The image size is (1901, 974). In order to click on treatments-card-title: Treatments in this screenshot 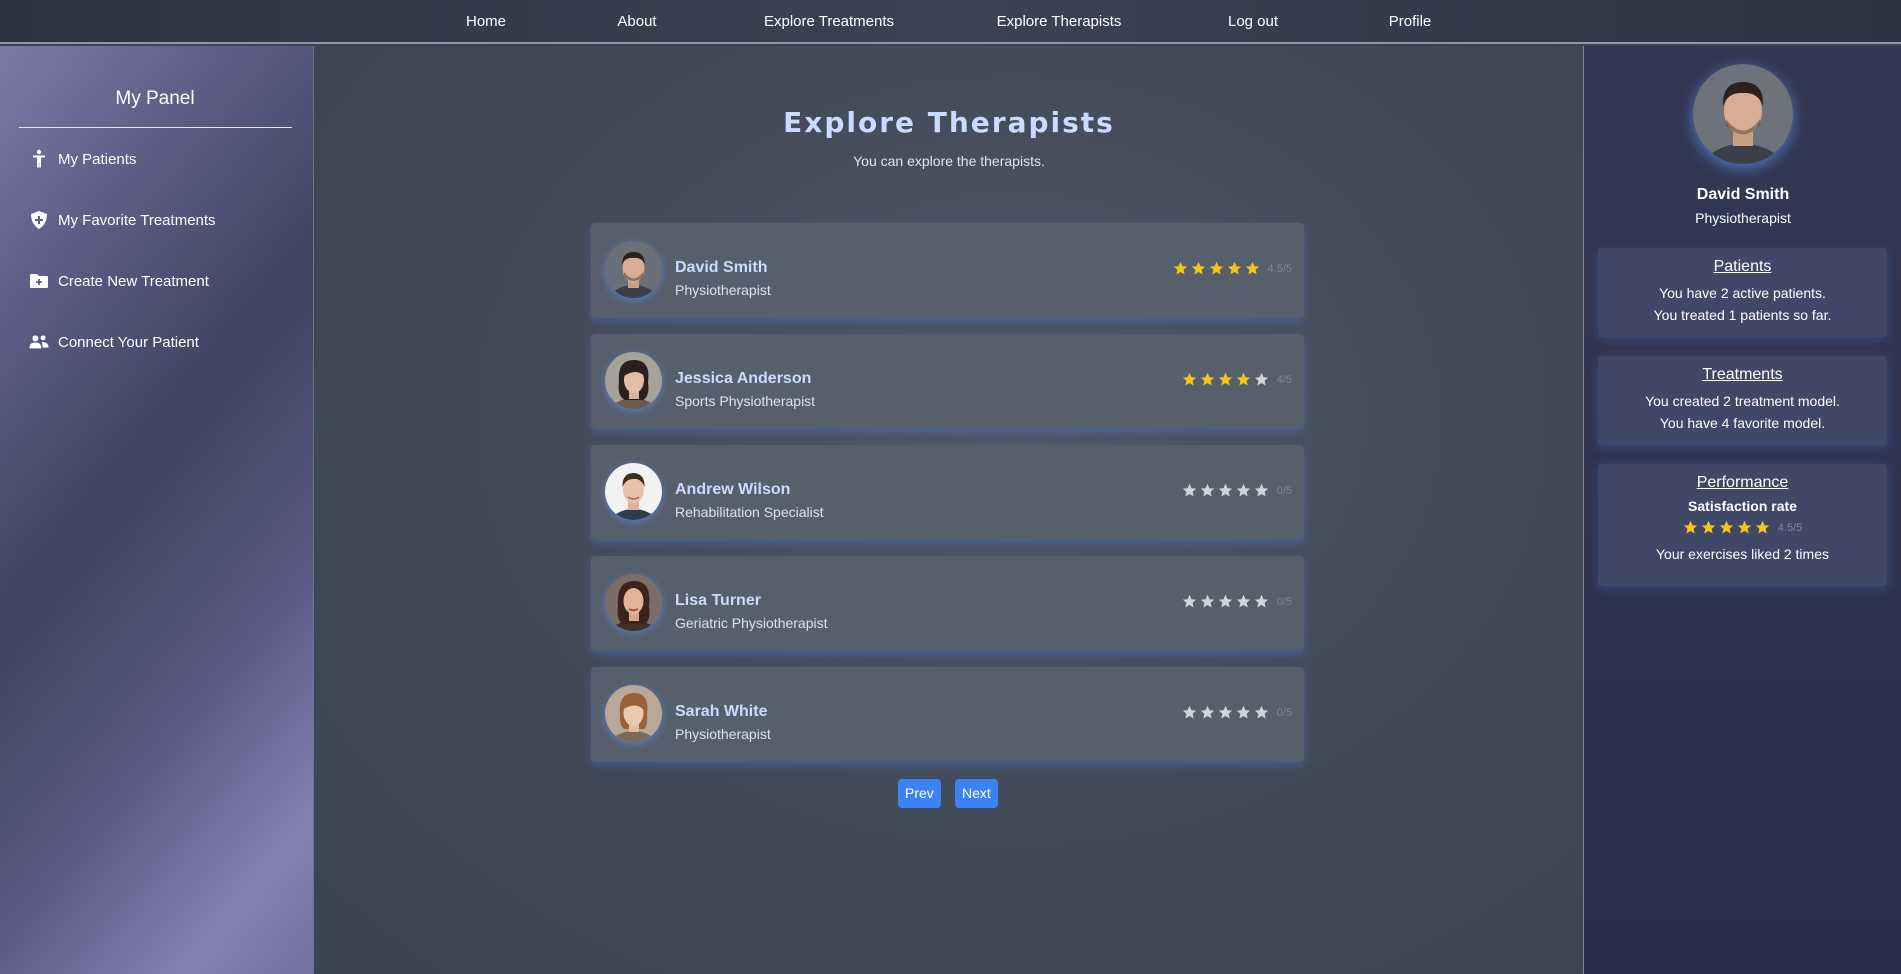, I will do `click(1742, 375)`.